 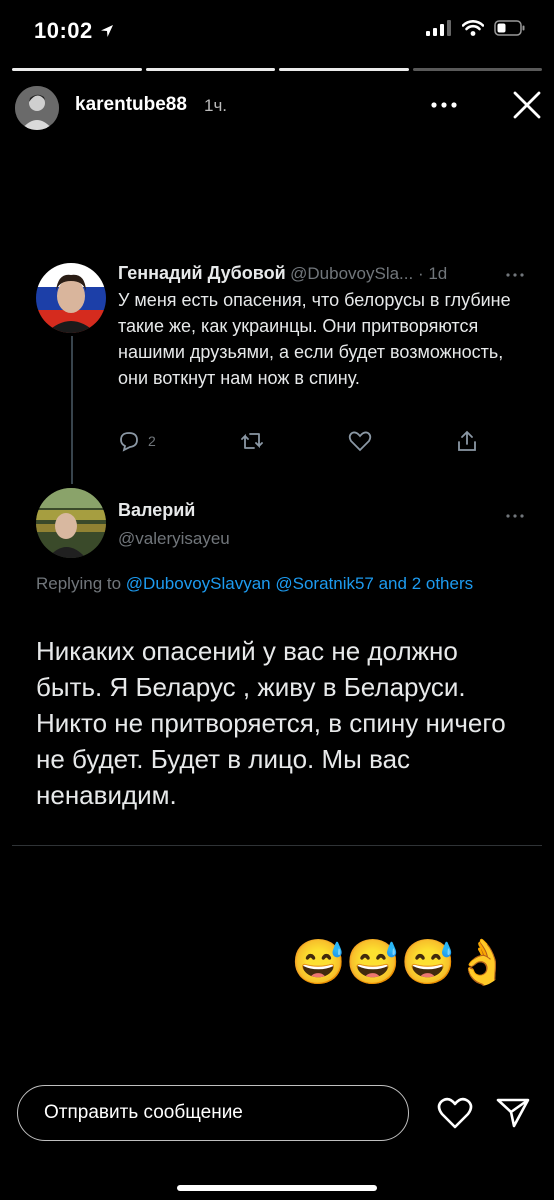 I want to click on reply-count: 2, so click(x=152, y=441).